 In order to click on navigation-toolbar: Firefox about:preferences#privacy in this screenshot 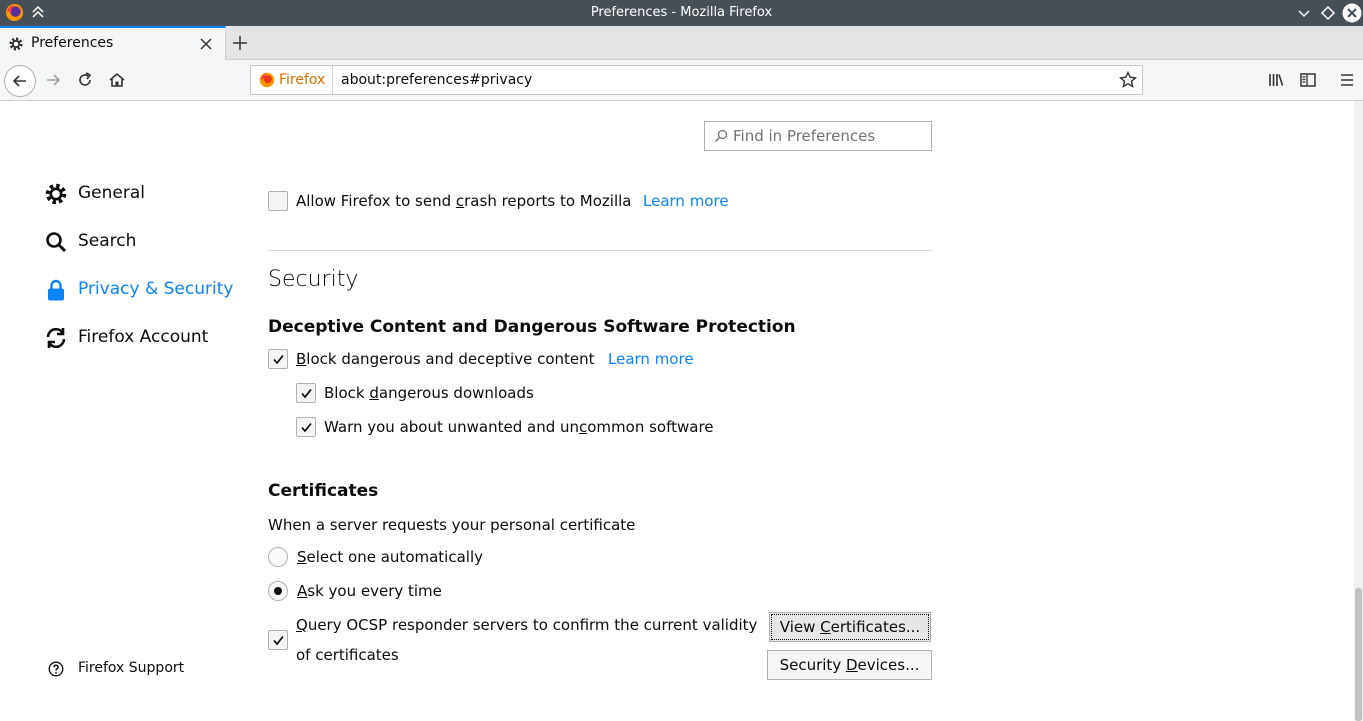, I will do `click(681, 80)`.